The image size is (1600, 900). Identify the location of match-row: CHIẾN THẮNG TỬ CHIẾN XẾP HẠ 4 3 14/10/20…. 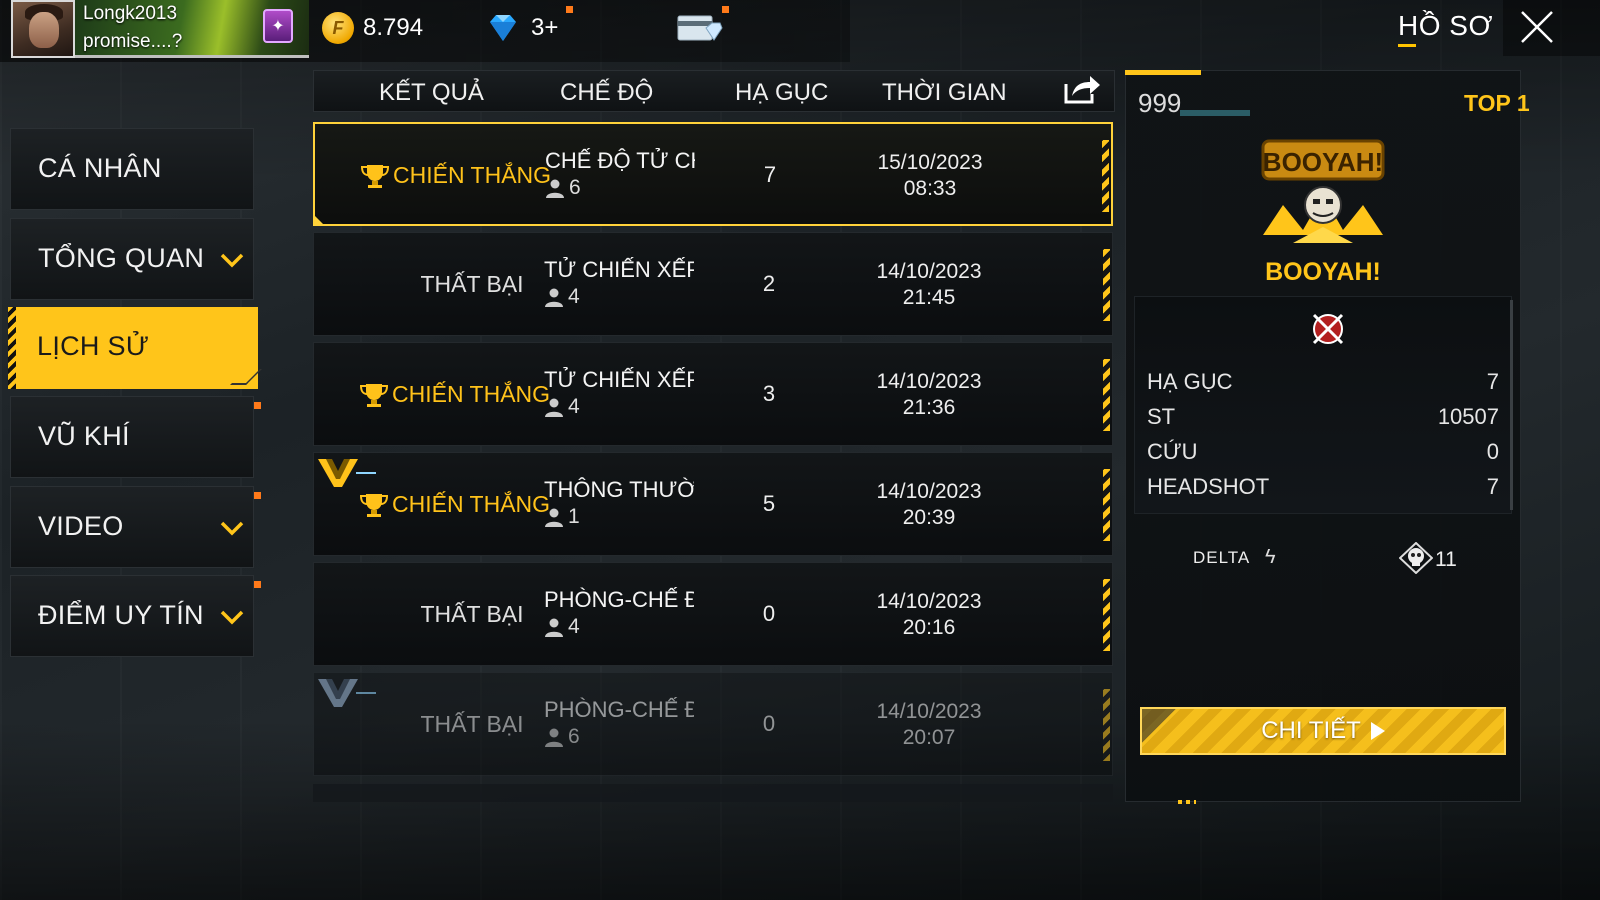
(713, 394).